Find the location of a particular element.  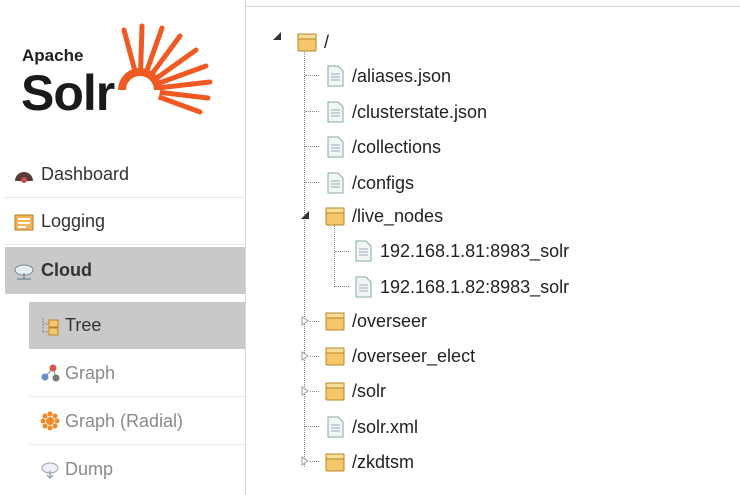

tree-node-aliases-json: /aliases.json is located at coordinates (387, 76).